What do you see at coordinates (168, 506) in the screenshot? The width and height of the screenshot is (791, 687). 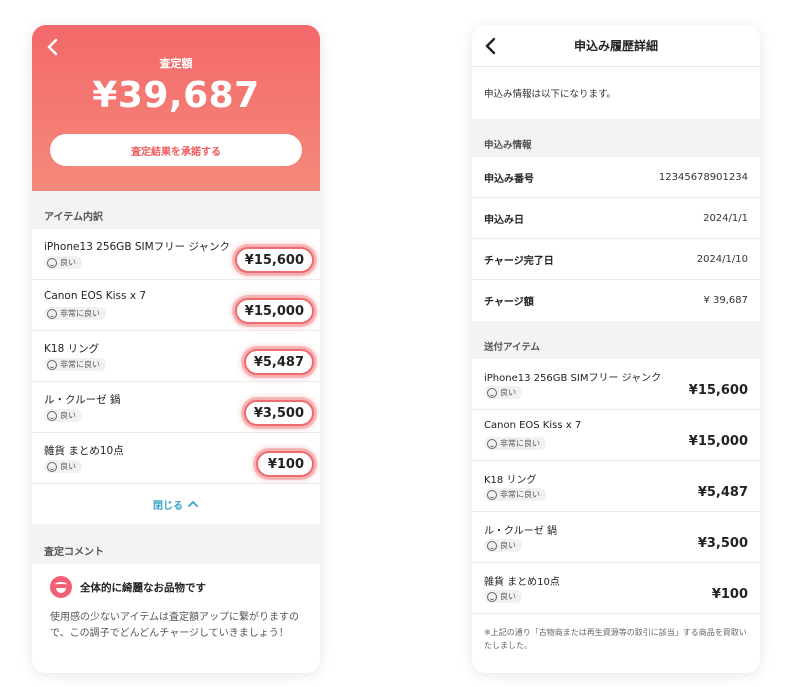 I see `close-label: 閉じる` at bounding box center [168, 506].